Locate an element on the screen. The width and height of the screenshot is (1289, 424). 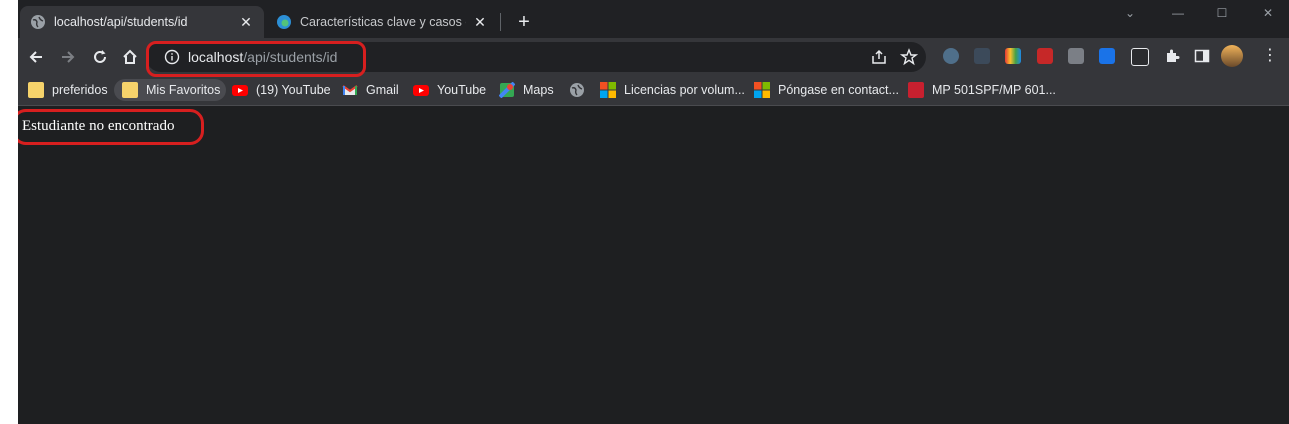
forward-button is located at coordinates (68, 57).